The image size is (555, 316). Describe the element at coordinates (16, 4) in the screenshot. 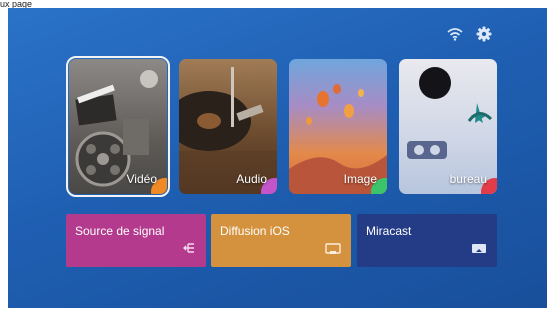

I see `window-caption: ux page` at that location.